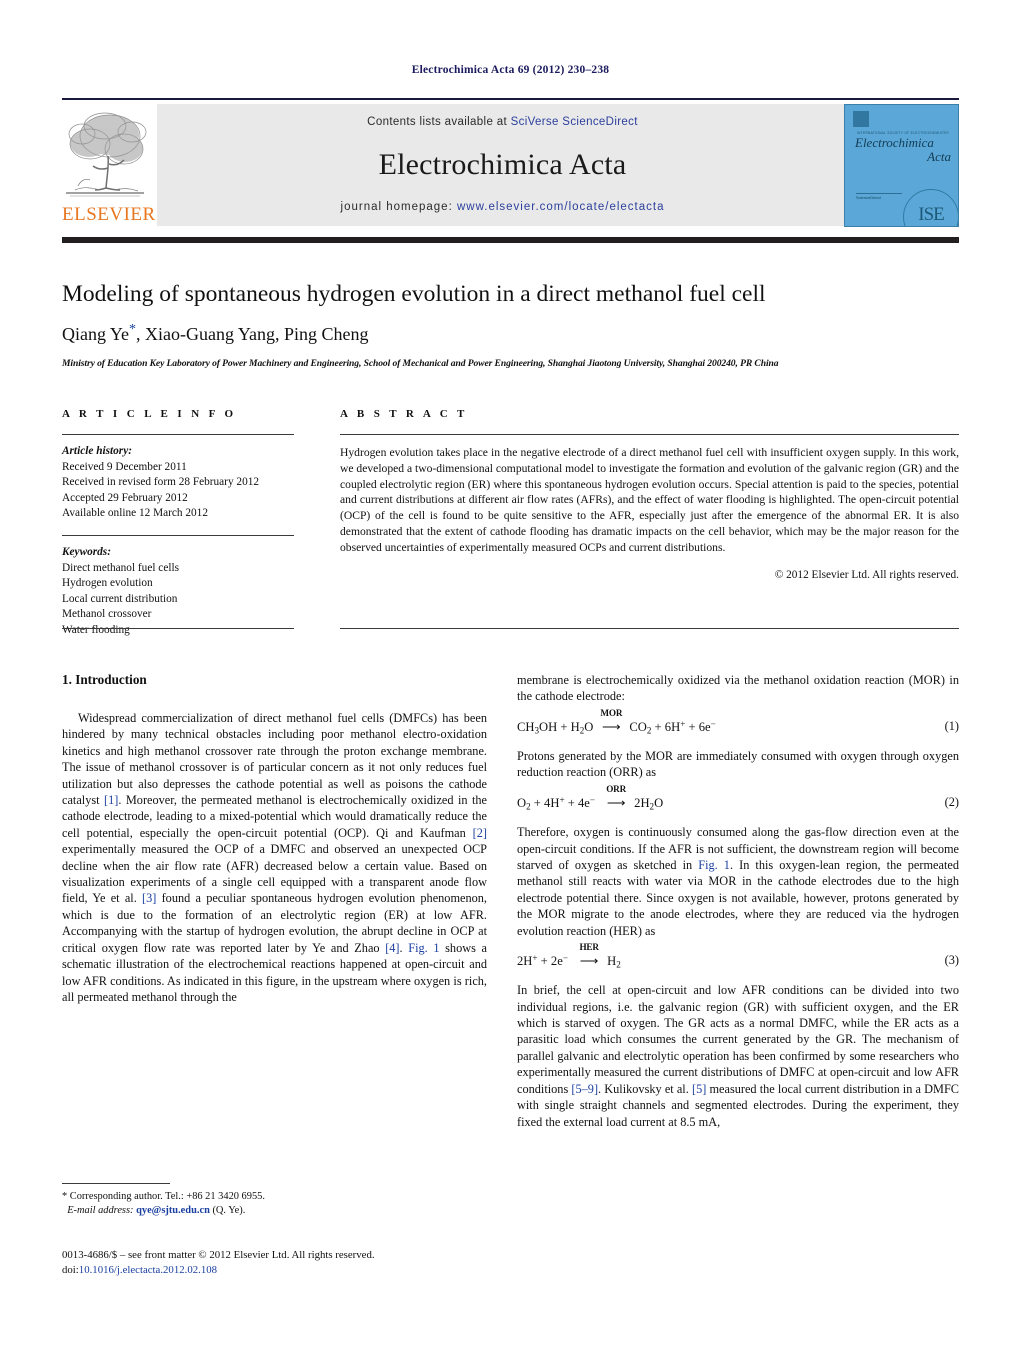  Describe the element at coordinates (616, 788) in the screenshot. I see `reaction-label: ORR` at that location.